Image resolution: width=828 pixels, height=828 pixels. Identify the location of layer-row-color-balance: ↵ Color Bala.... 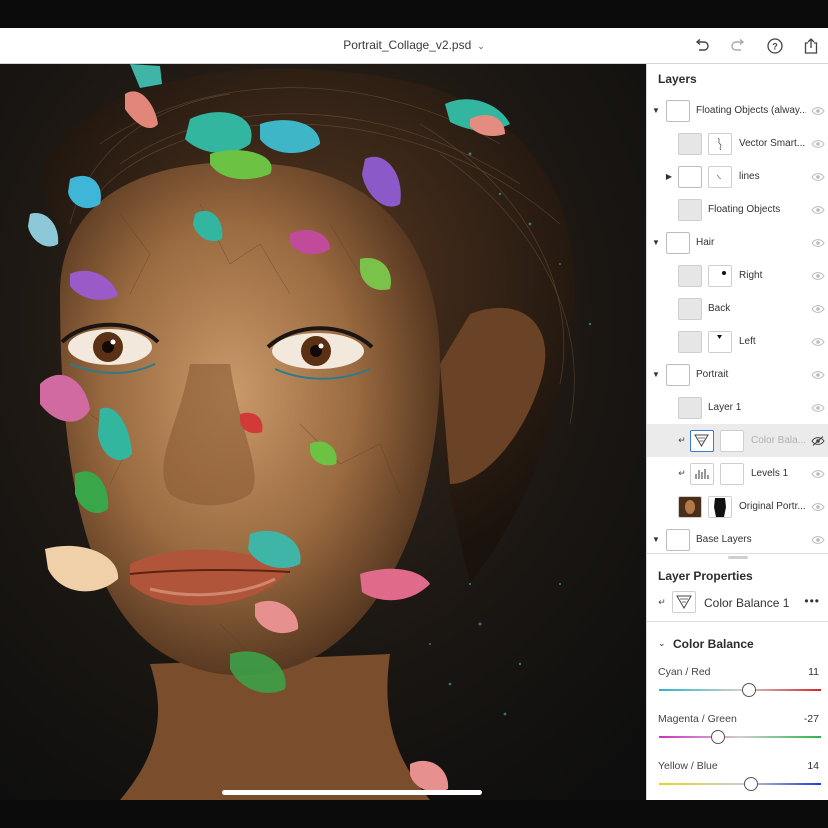
(737, 440).